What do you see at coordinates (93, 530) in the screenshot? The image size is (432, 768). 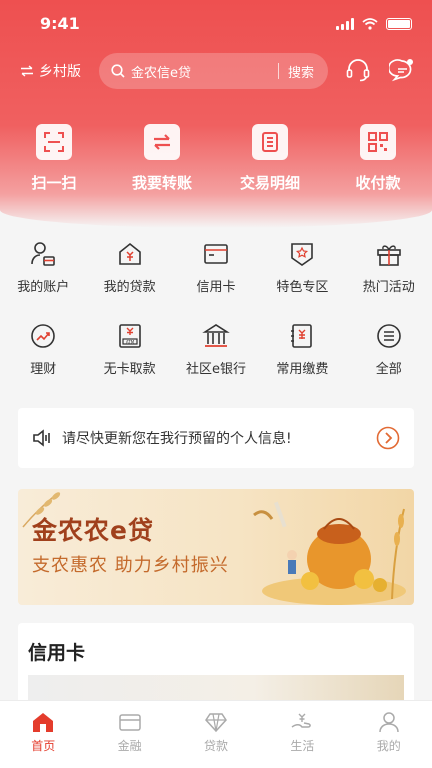 I see `banner-title: 金农农e贷` at bounding box center [93, 530].